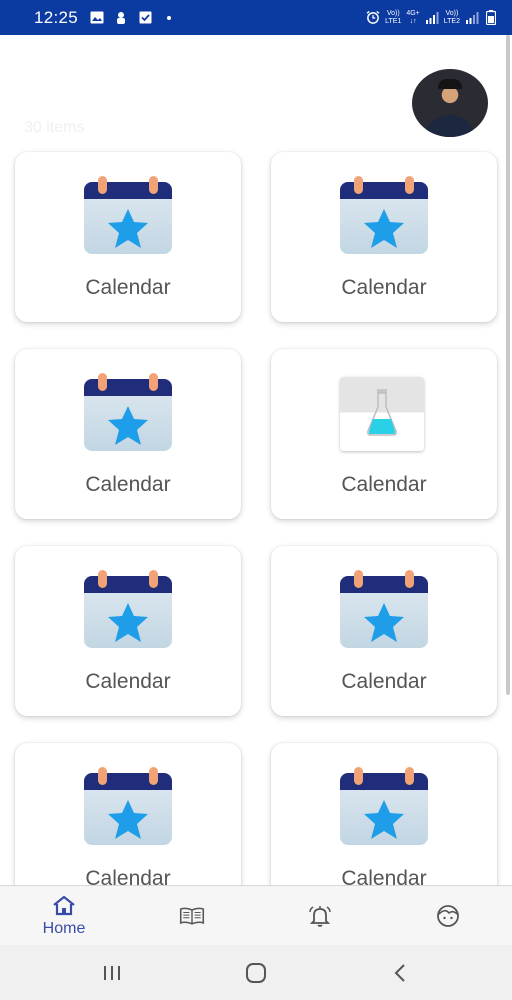 The width and height of the screenshot is (512, 1000). I want to click on nav-notifications, so click(320, 915).